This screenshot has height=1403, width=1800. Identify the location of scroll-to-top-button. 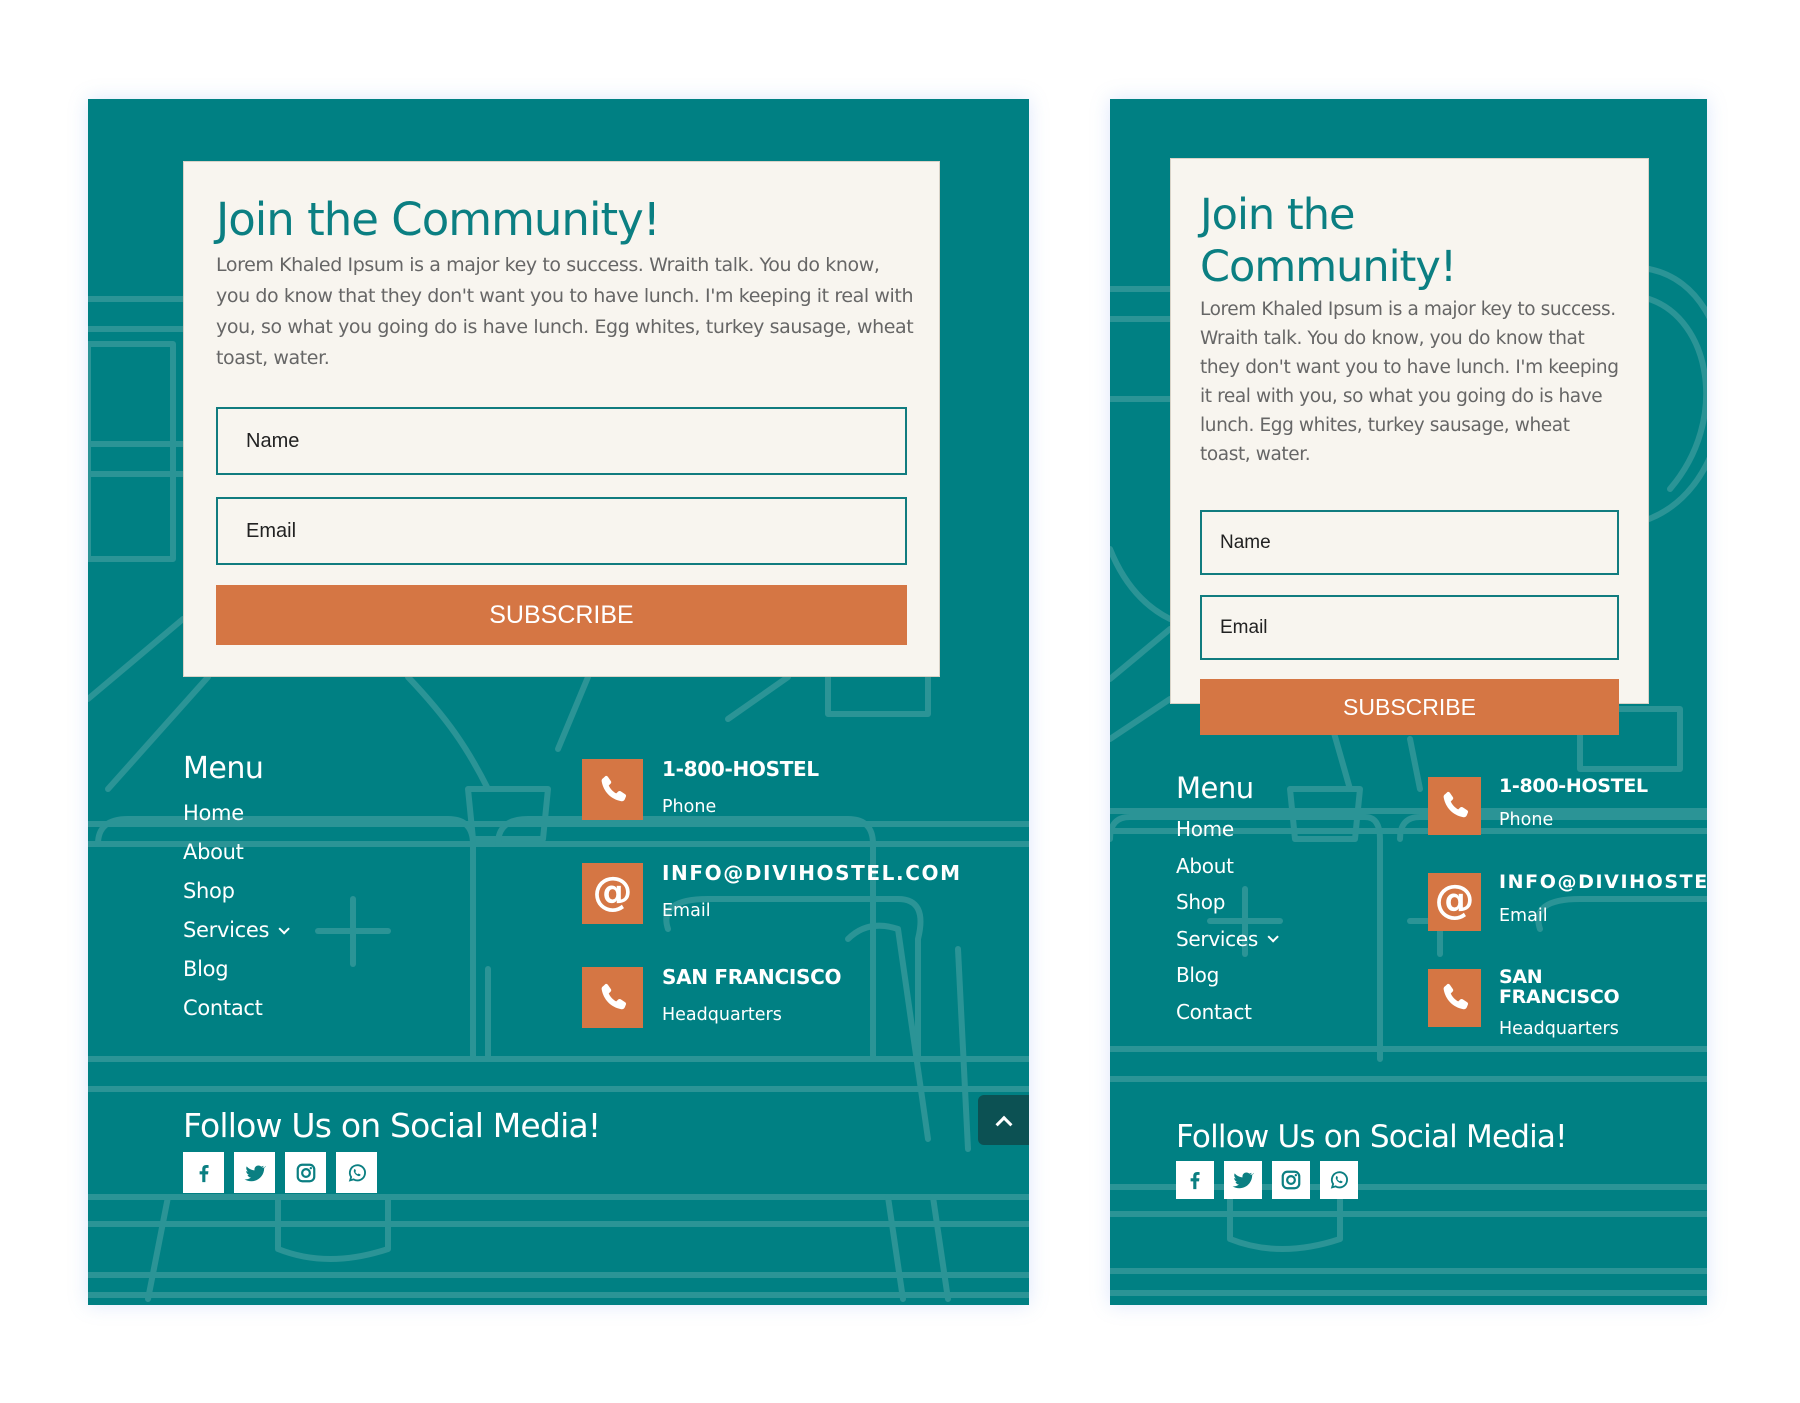
(1003, 1120).